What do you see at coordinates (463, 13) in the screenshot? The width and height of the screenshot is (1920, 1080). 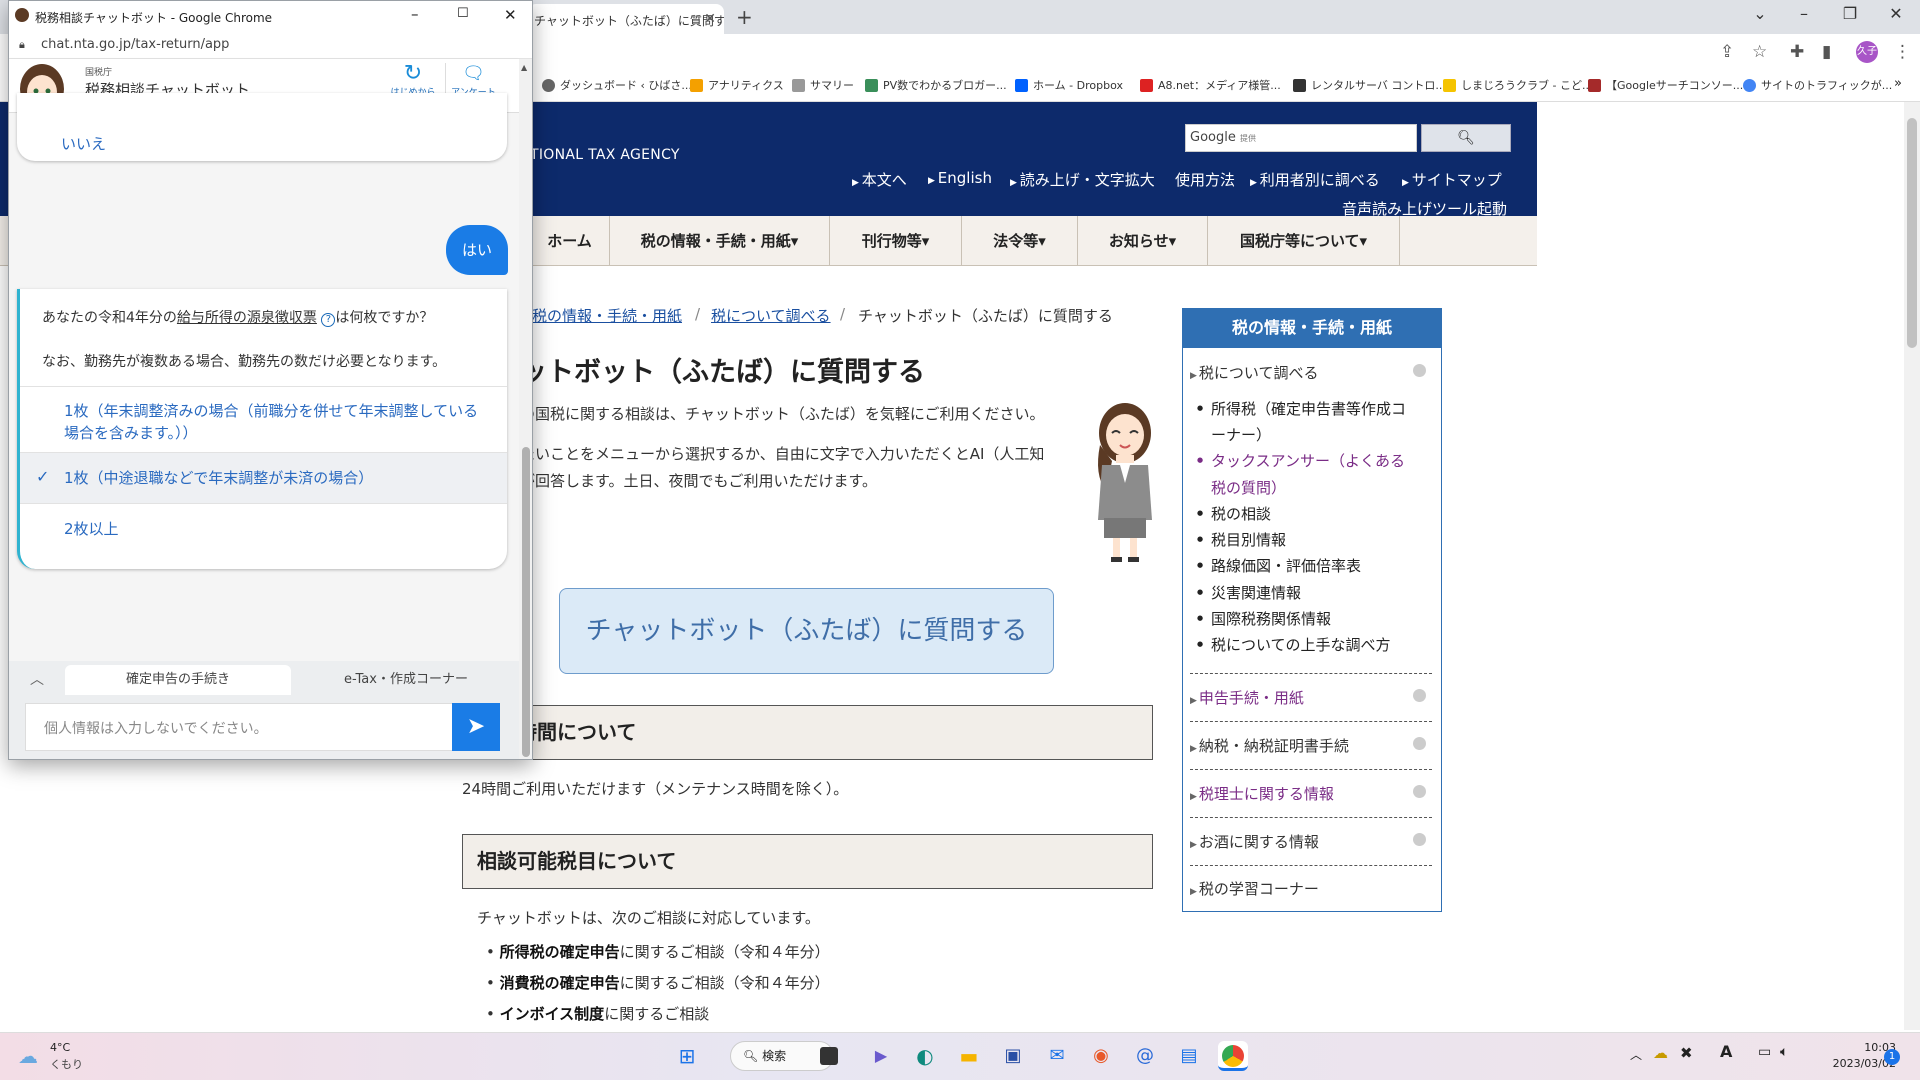 I see `maximize-icon: ☐` at bounding box center [463, 13].